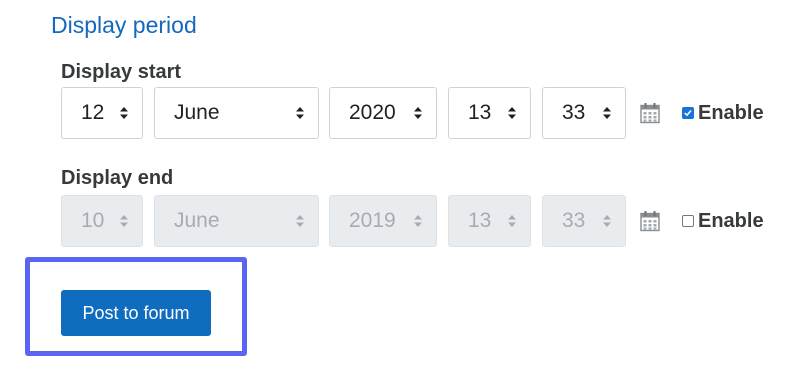 The width and height of the screenshot is (808, 366). I want to click on checkmark-icon, so click(688, 113).